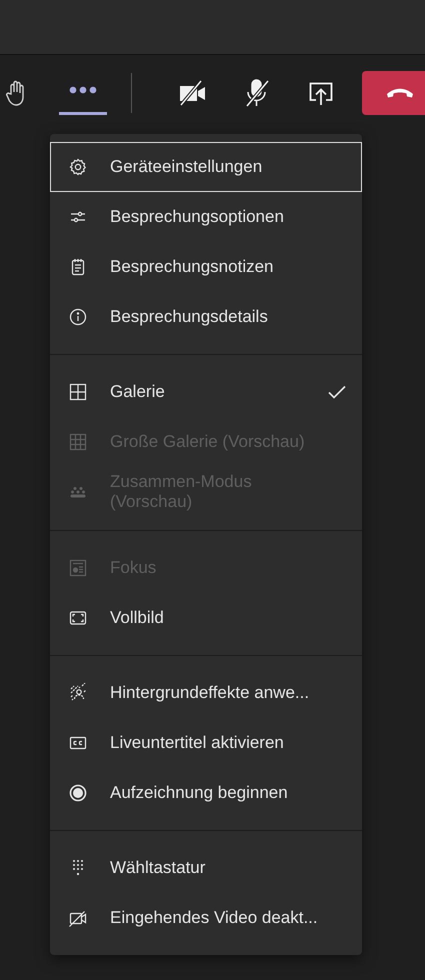  Describe the element at coordinates (138, 392) in the screenshot. I see `menu-item-label: Galerie` at that location.